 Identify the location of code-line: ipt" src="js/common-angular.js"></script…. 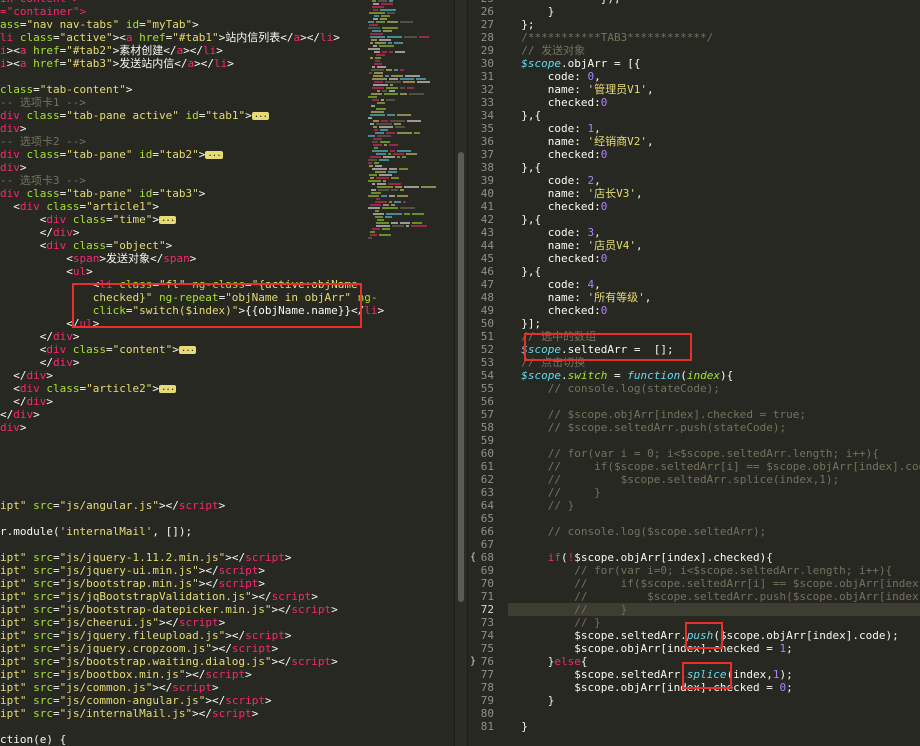
(227, 700).